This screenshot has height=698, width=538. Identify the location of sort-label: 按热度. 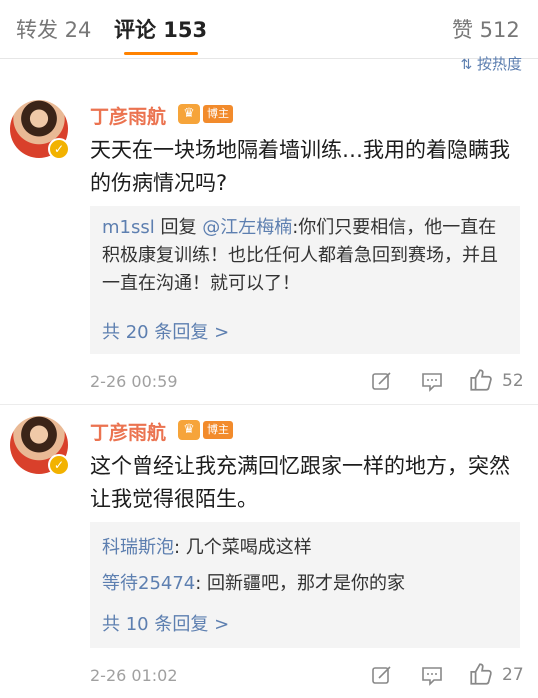
(499, 63).